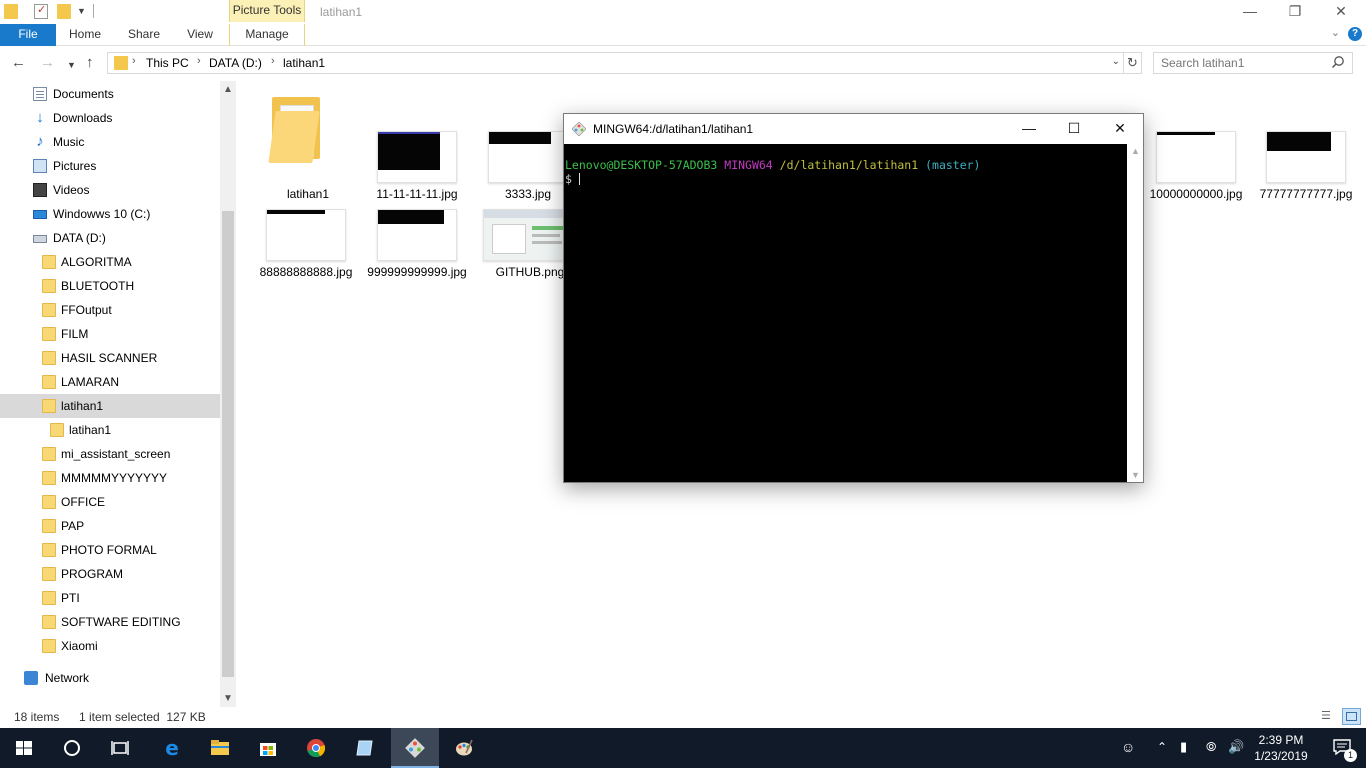  I want to click on help-icon: ?, so click(1355, 34).